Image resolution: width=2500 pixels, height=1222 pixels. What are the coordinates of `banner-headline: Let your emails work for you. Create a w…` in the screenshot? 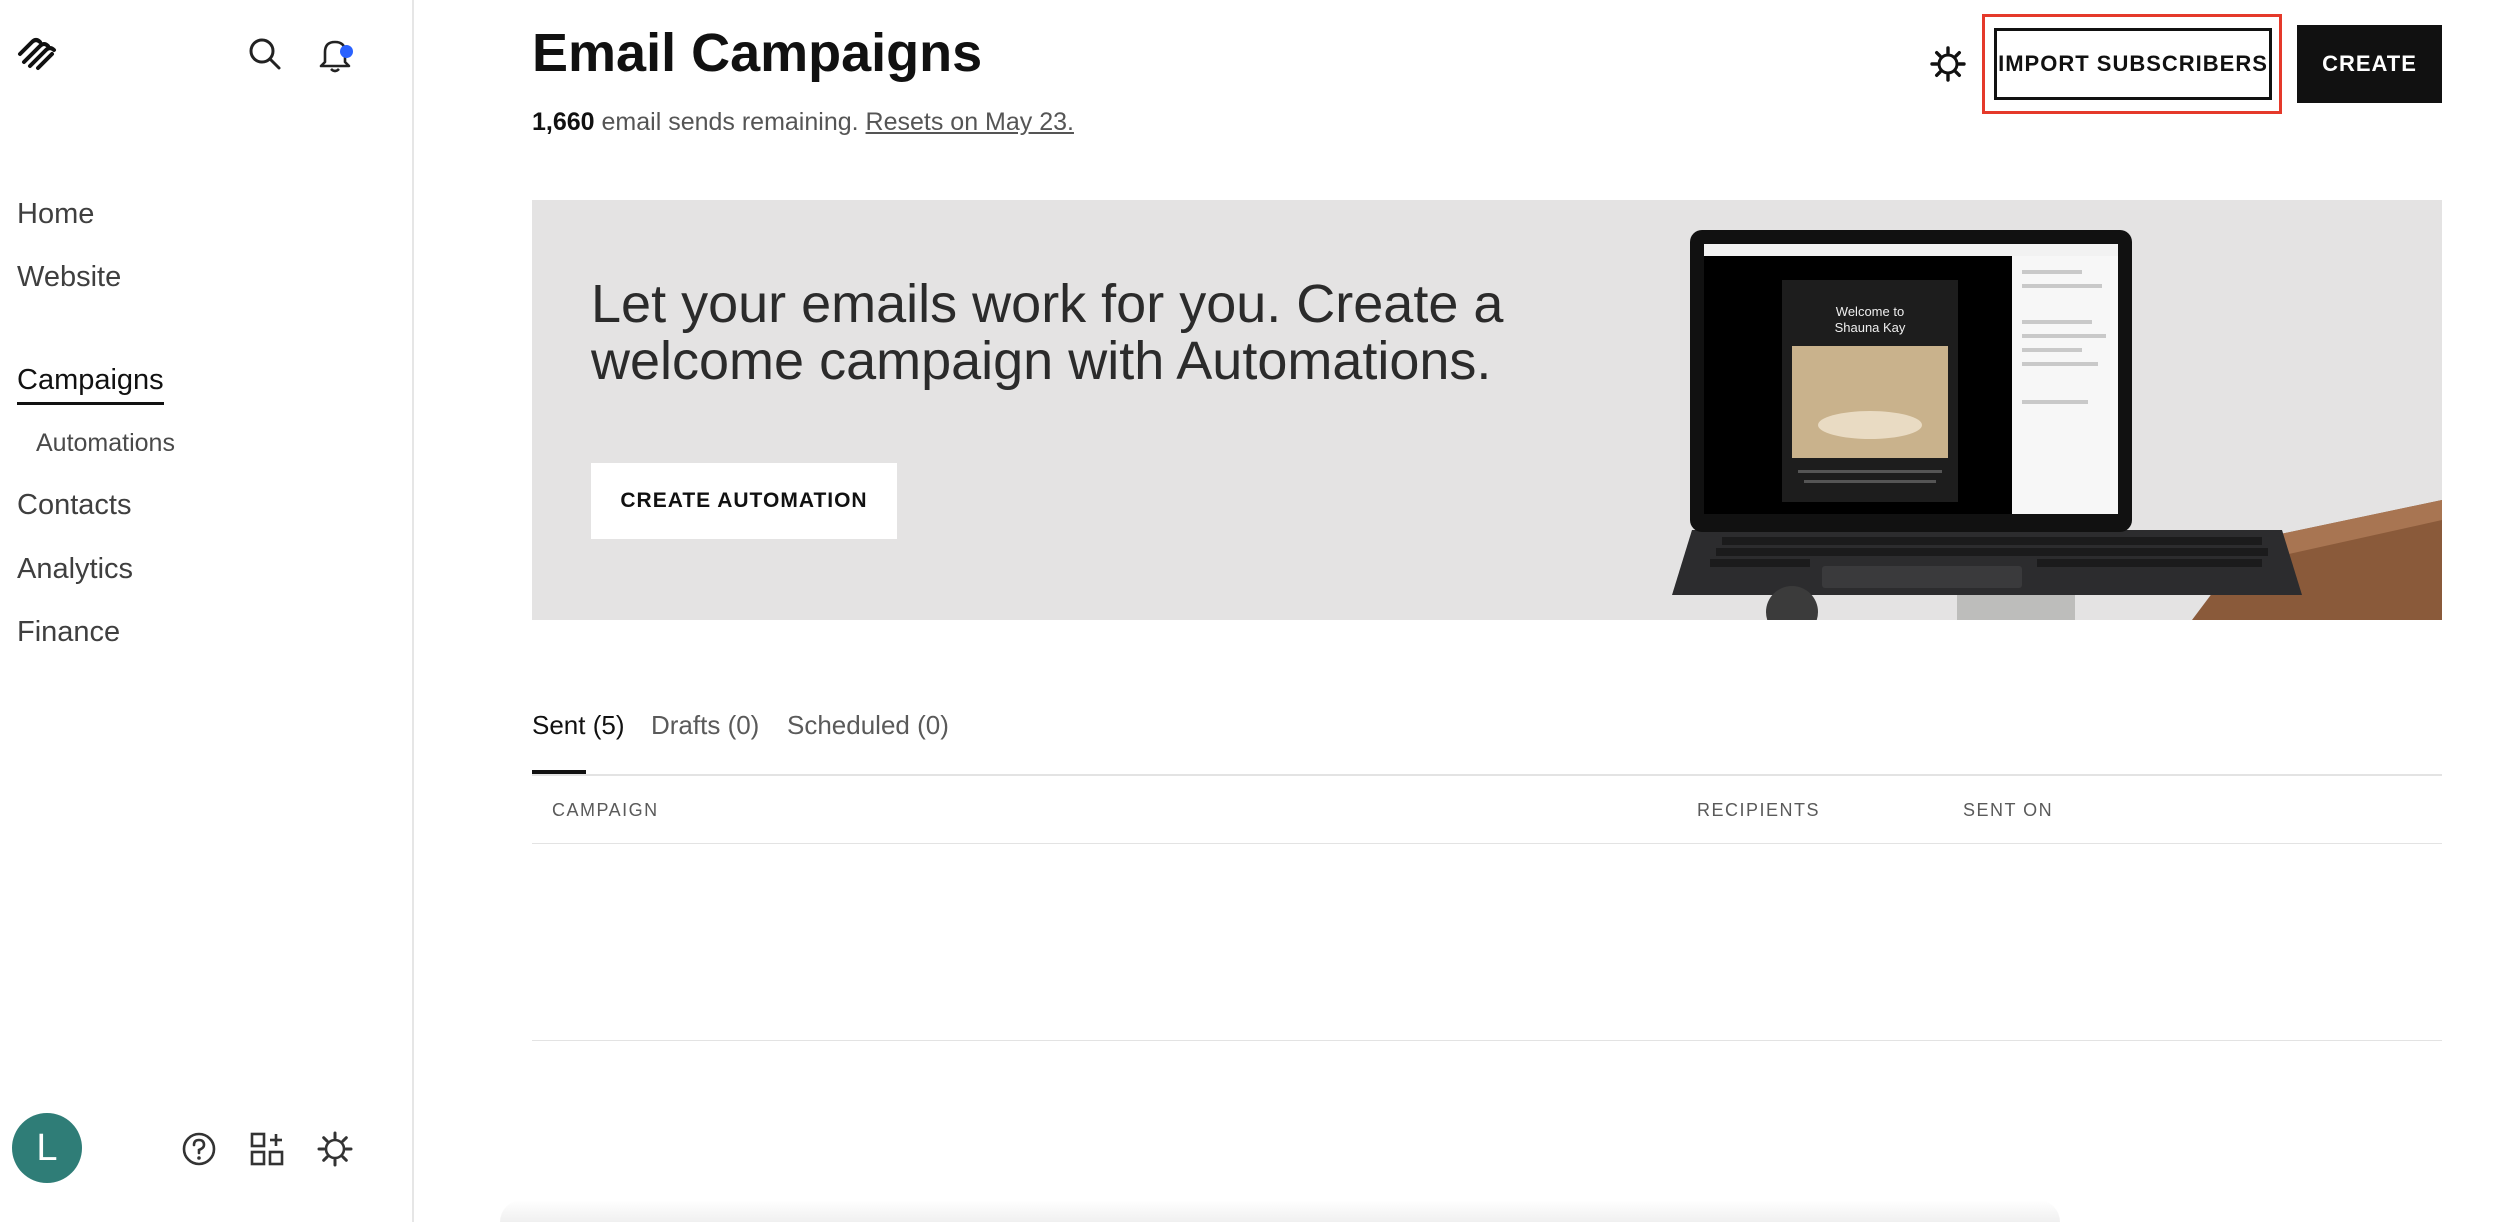 It's located at (1047, 332).